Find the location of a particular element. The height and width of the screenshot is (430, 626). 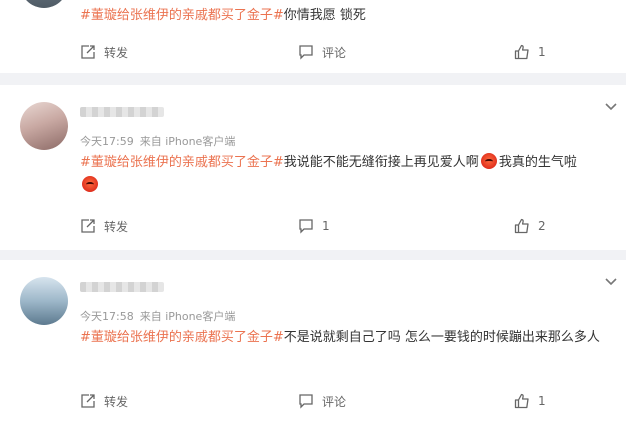

action-bar: 转发 1 2 is located at coordinates (313, 226).